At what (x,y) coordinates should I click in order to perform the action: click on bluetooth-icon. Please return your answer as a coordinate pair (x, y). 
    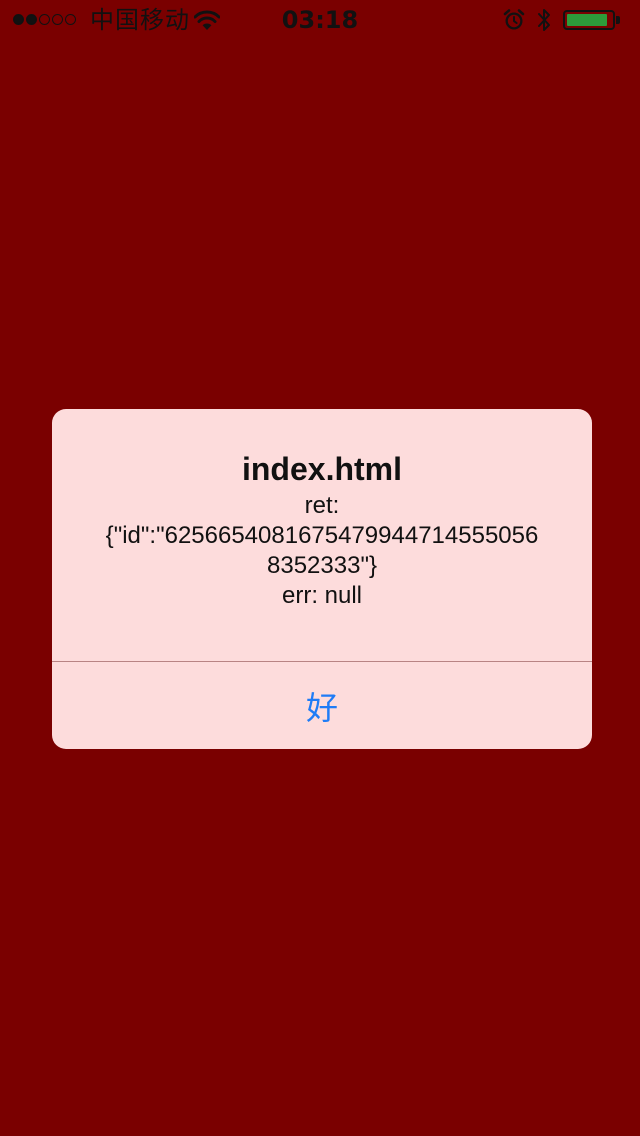
    Looking at the image, I should click on (544, 20).